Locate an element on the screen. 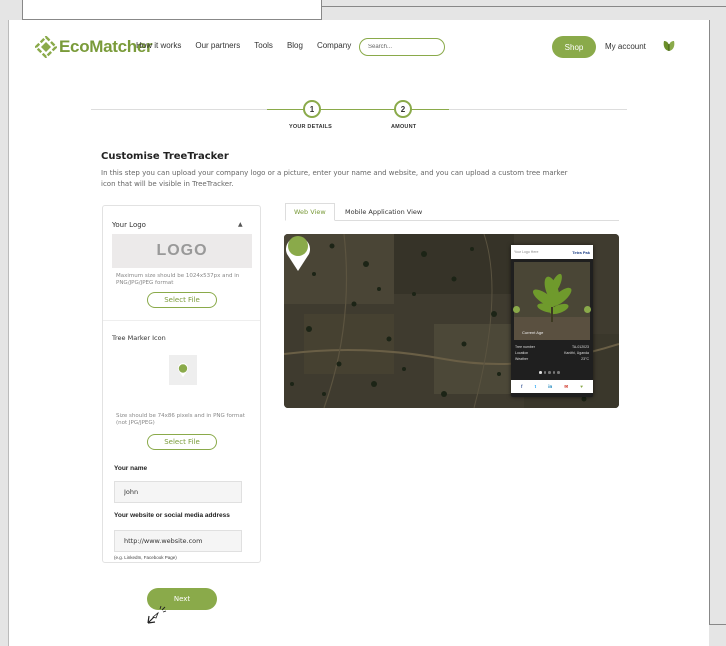 The image size is (726, 646). nav-link-our-partners: Our partners is located at coordinates (217, 45).